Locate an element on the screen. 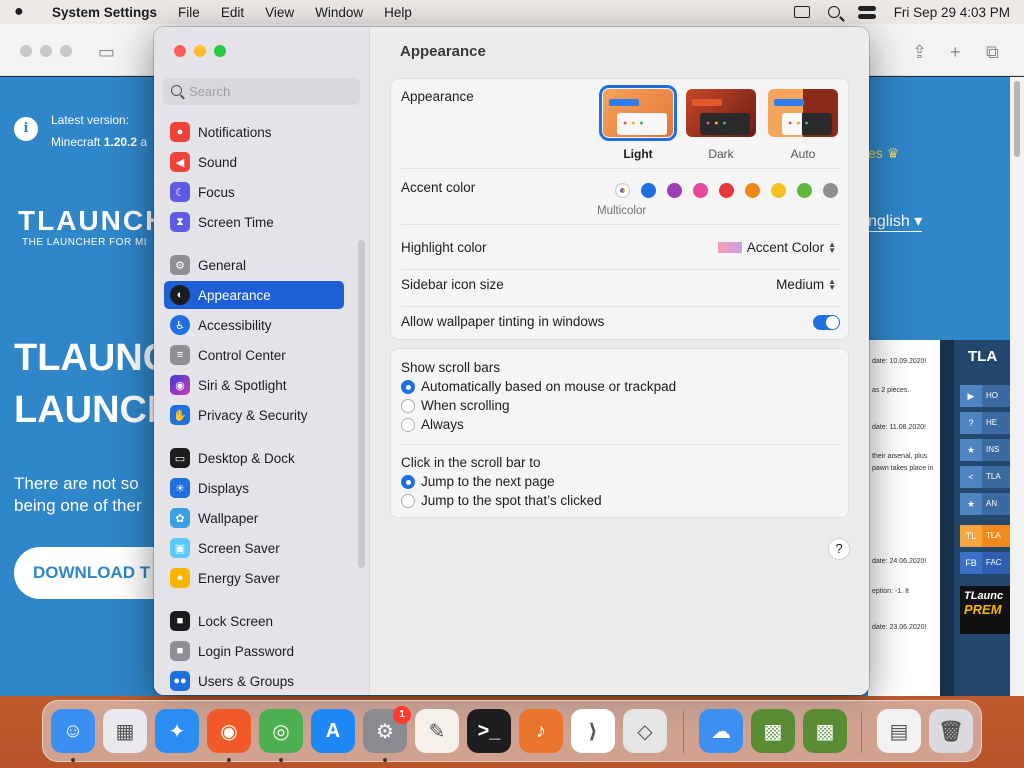  minecraft-icon: ▩ is located at coordinates (773, 731).